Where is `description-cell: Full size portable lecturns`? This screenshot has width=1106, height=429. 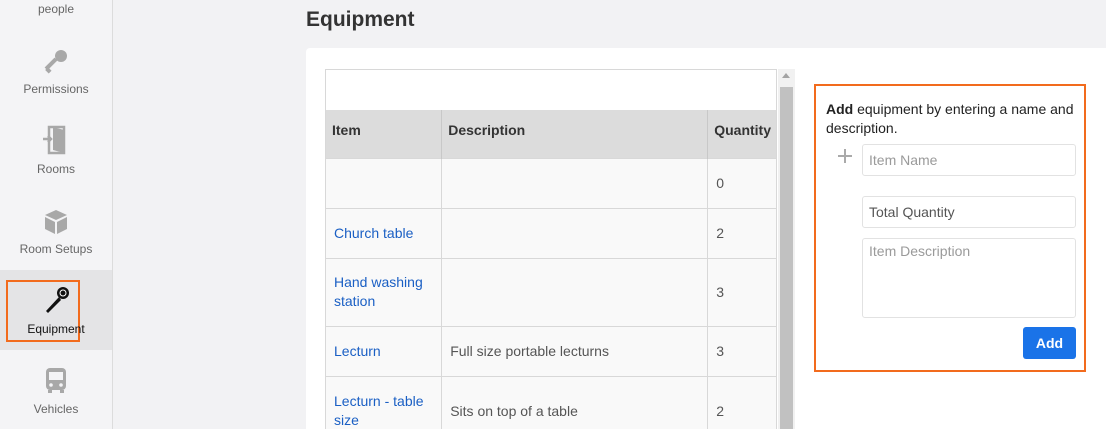 description-cell: Full size portable lecturns is located at coordinates (575, 350).